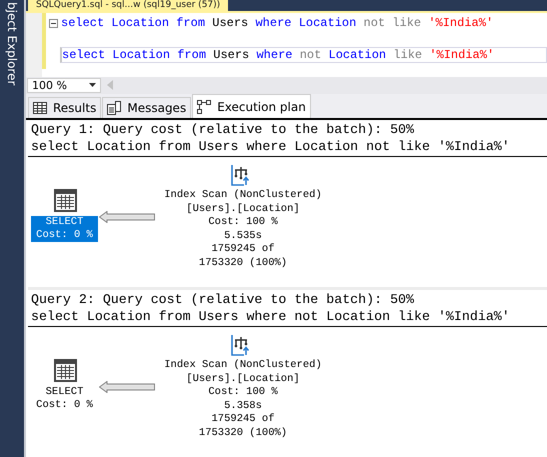  What do you see at coordinates (64, 85) in the screenshot?
I see `zoom-dropdown: 100 %` at bounding box center [64, 85].